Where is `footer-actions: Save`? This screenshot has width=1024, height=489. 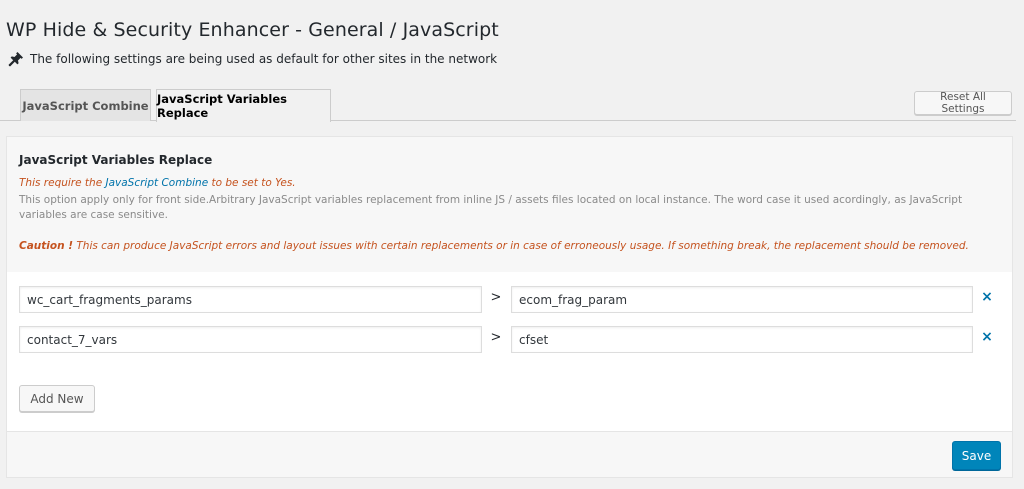
footer-actions: Save is located at coordinates (509, 455).